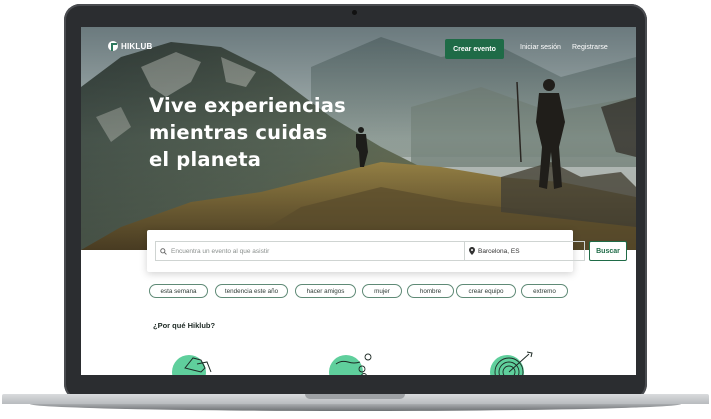 The height and width of the screenshot is (419, 711). I want to click on search-icon, so click(163, 251).